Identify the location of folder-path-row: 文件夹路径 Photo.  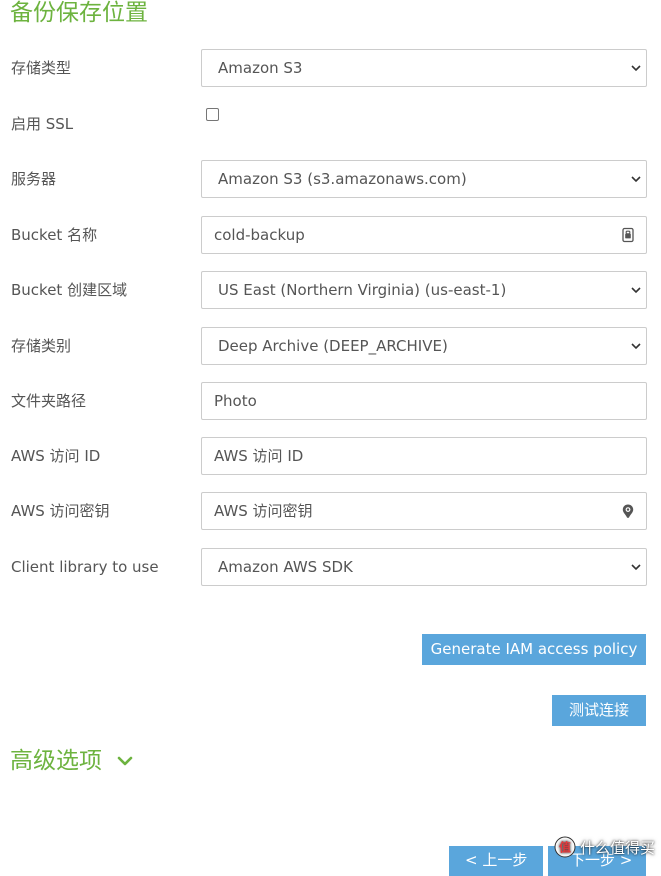
(330, 401).